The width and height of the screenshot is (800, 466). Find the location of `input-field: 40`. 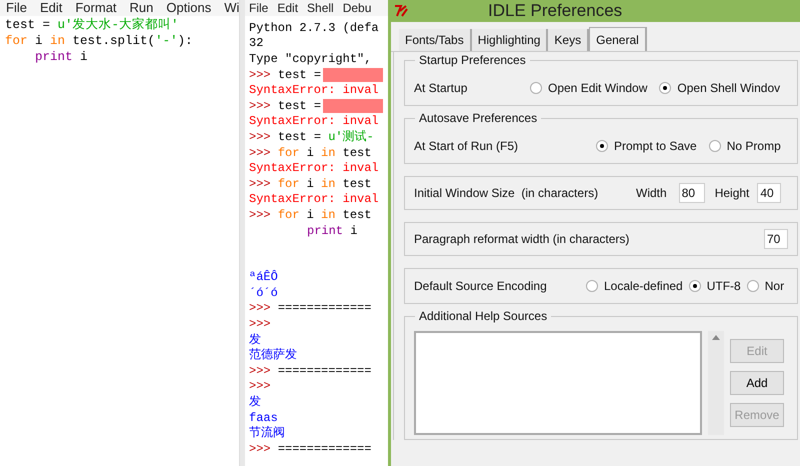

input-field: 40 is located at coordinates (769, 193).